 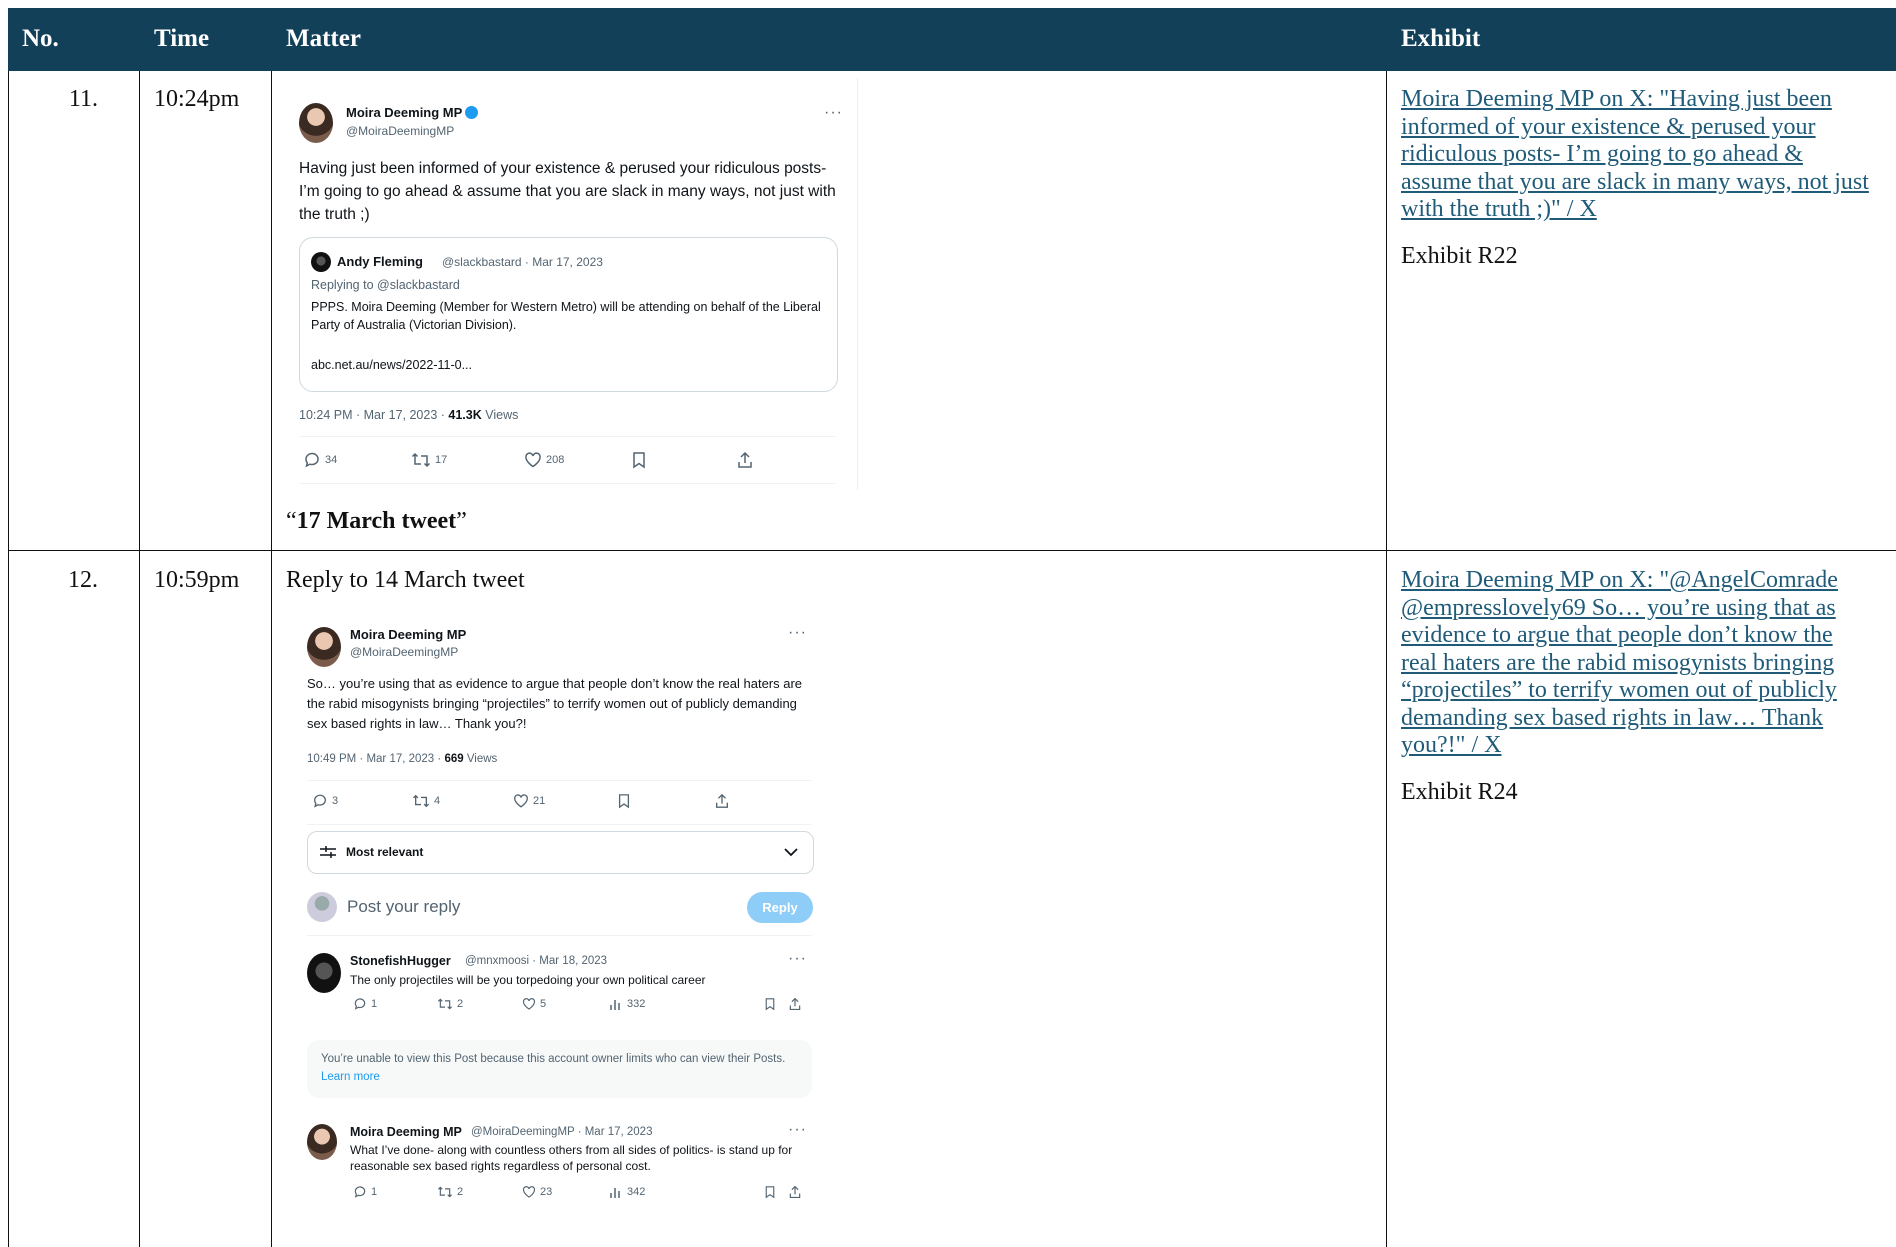 I want to click on retweet-action: 17, so click(x=429, y=460).